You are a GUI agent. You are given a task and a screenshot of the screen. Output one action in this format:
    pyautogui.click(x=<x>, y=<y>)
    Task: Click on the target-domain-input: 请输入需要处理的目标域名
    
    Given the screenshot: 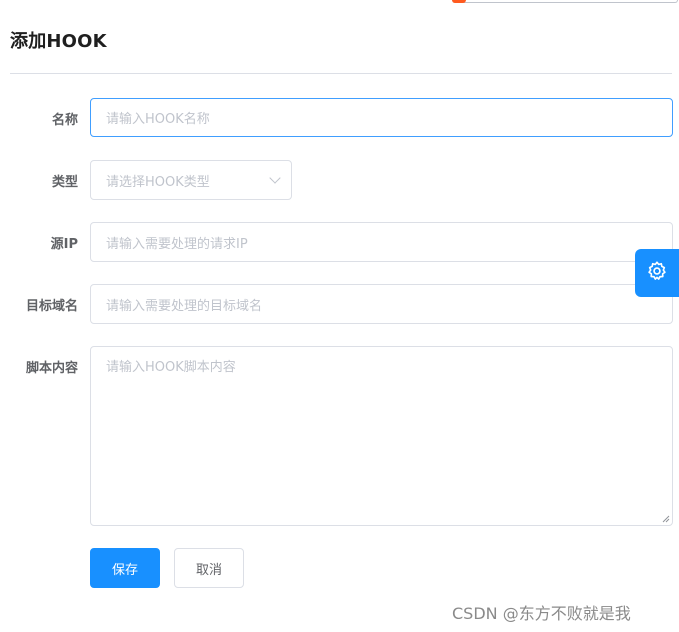 What is the action you would take?
    pyautogui.click(x=381, y=304)
    